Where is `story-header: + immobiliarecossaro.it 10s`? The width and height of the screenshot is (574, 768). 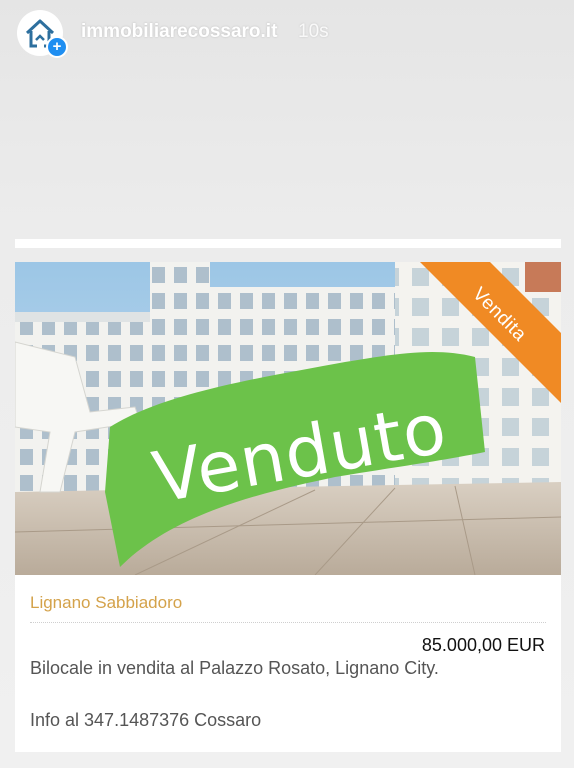
story-header: + immobiliarecossaro.it 10s is located at coordinates (287, 32).